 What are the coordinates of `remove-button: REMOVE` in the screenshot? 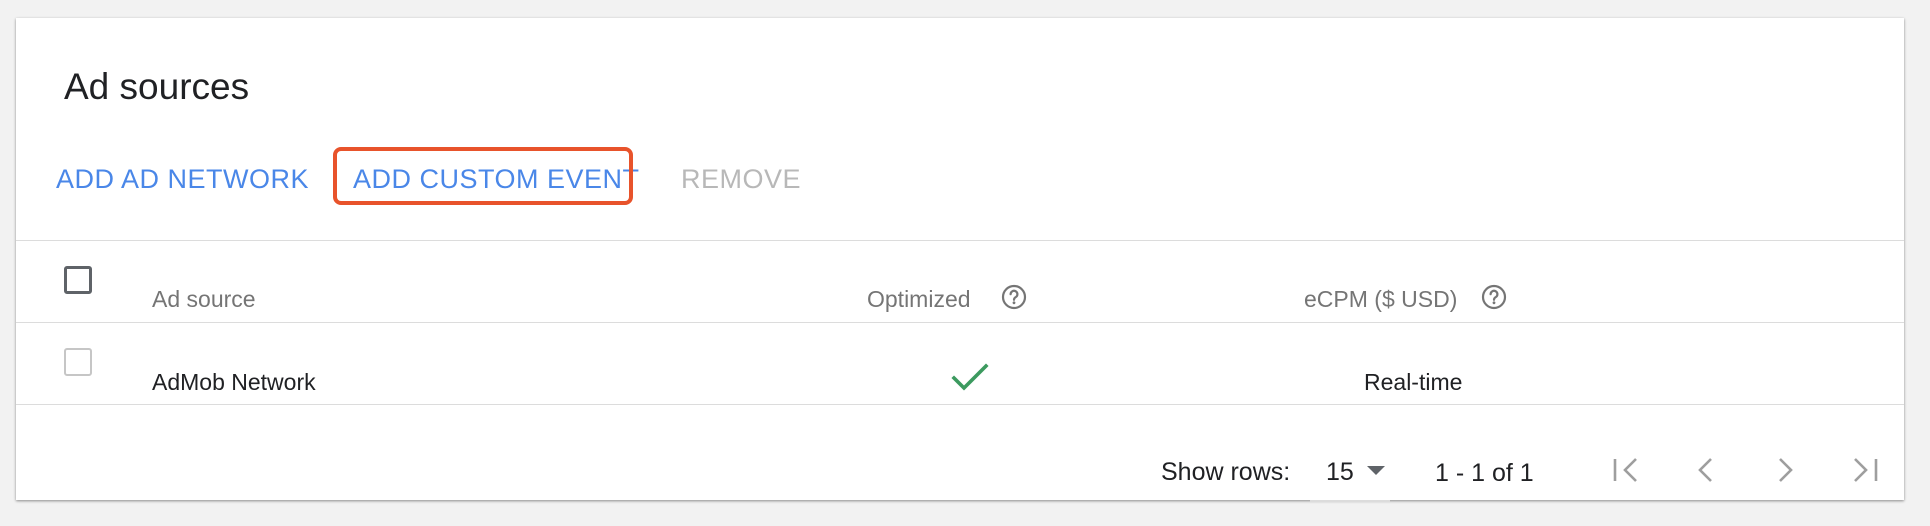 It's located at (741, 179).